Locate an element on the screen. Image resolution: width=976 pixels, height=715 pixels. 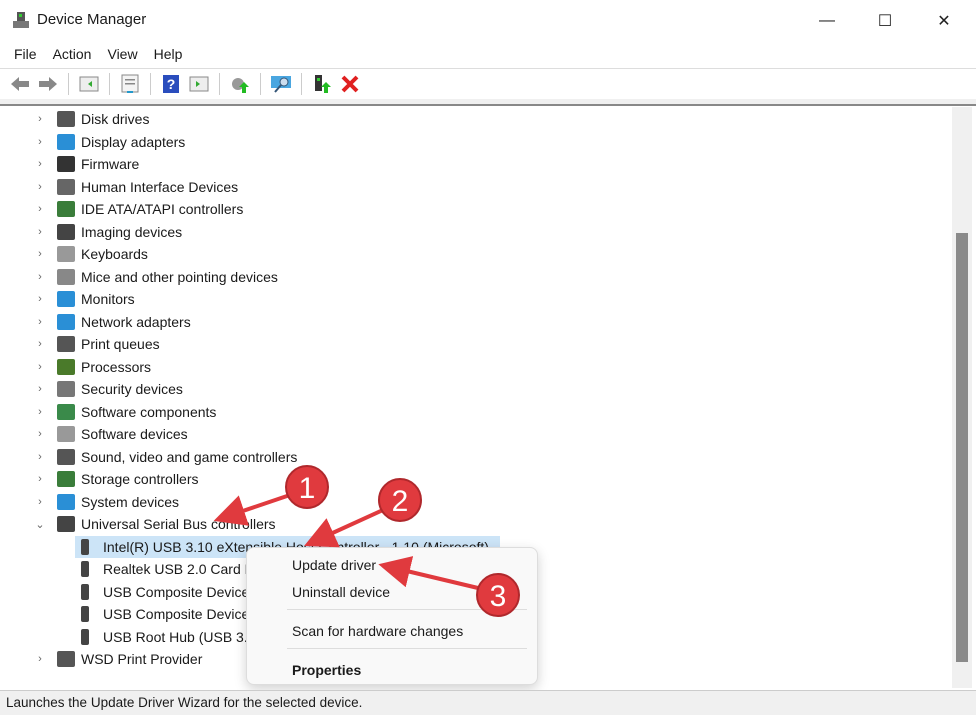
item-label: Print queues is located at coordinates (120, 344).